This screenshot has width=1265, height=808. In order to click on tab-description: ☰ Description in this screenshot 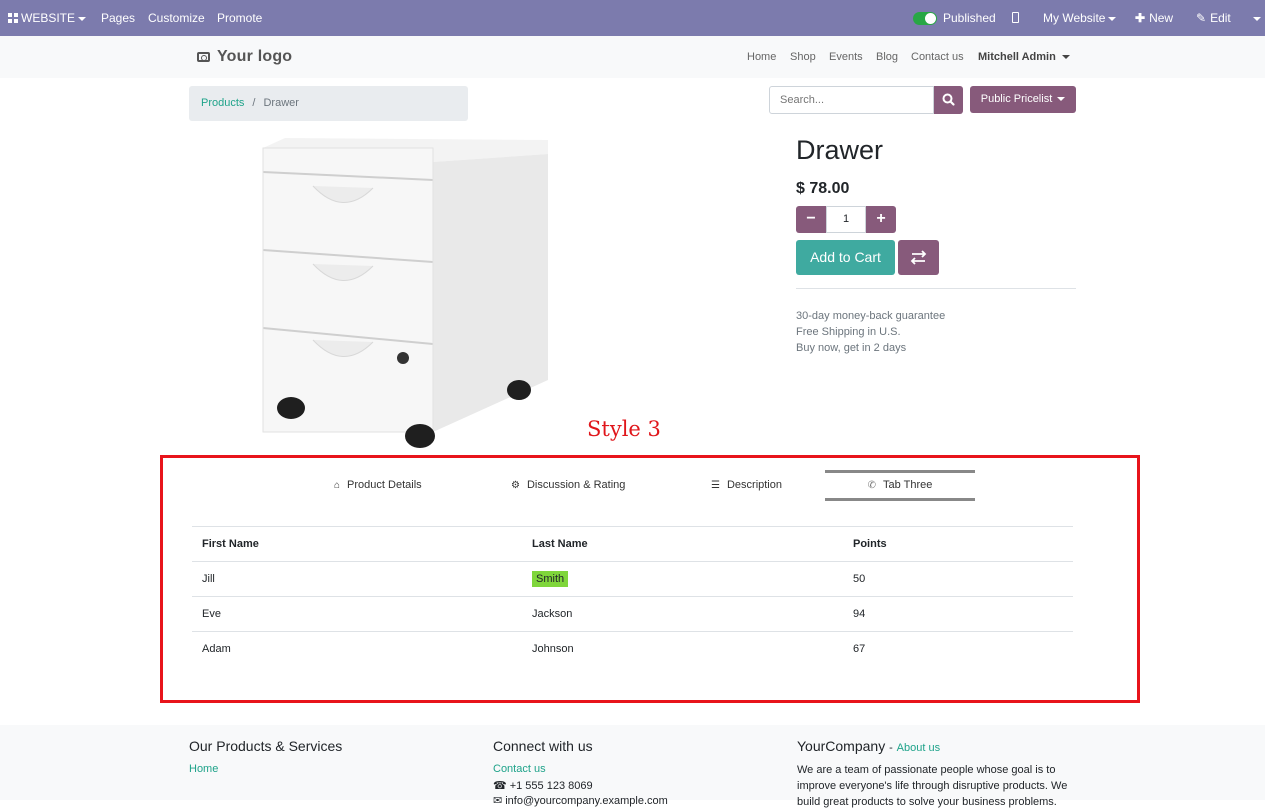, I will do `click(746, 485)`.